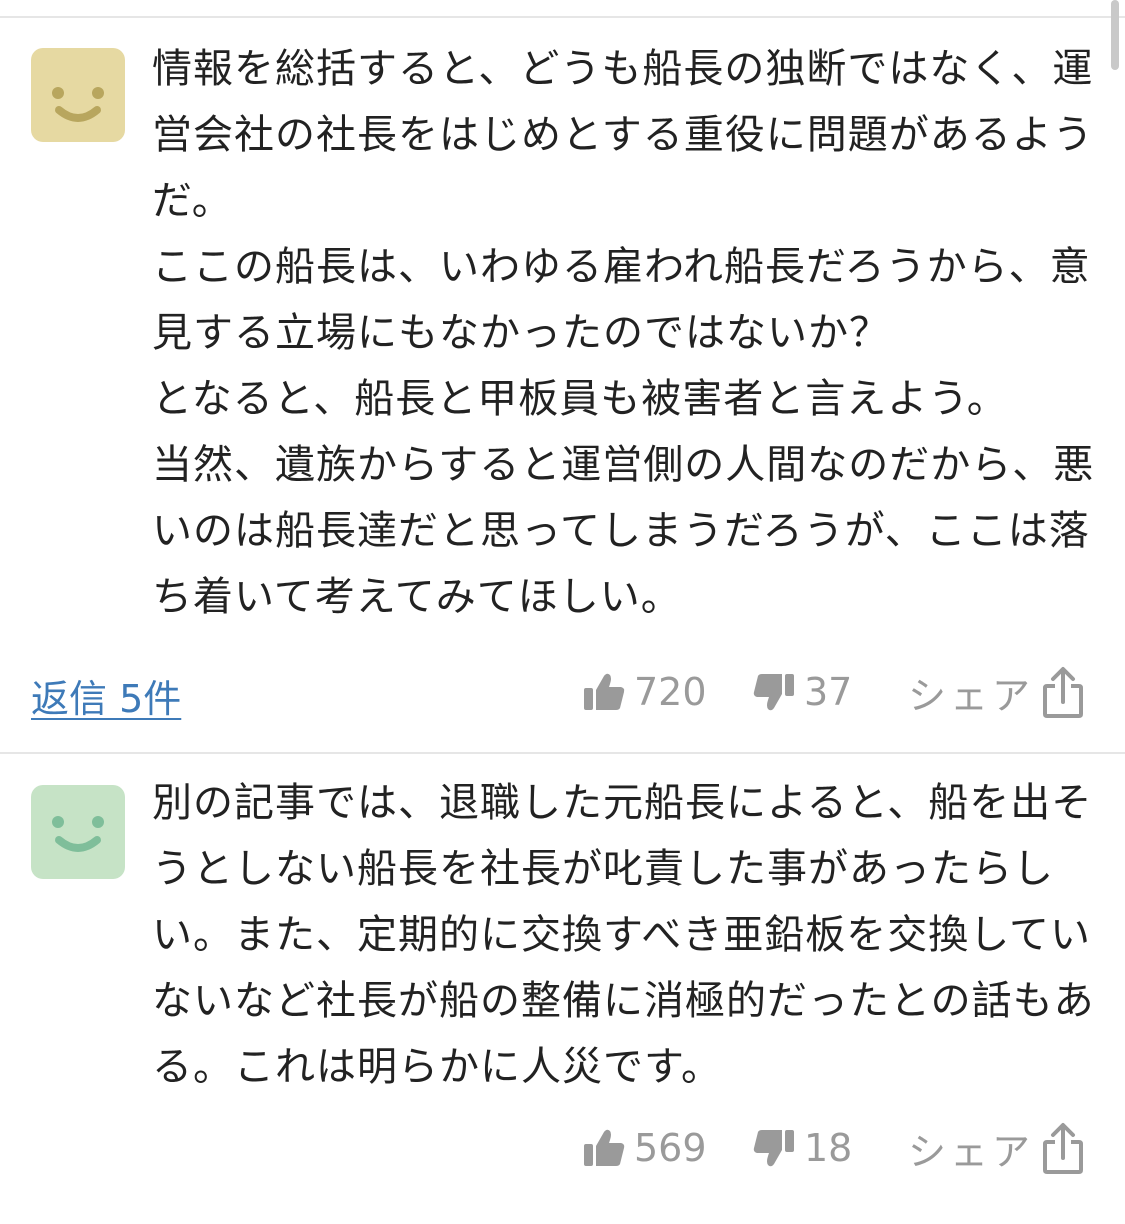  What do you see at coordinates (828, 692) in the screenshot?
I see `dislike-count: 37` at bounding box center [828, 692].